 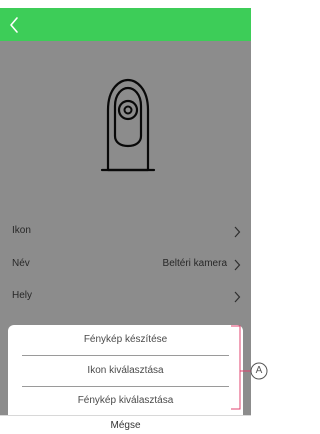 What do you see at coordinates (125, 424) in the screenshot?
I see `cancel-button: Mégse` at bounding box center [125, 424].